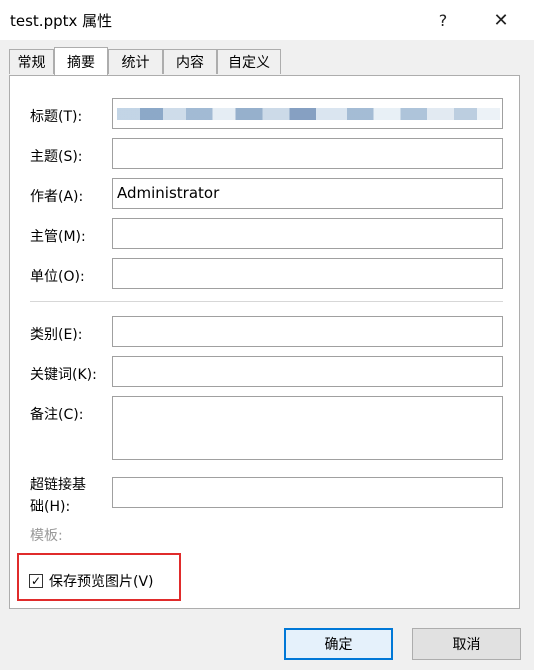 This screenshot has height=670, width=534. Describe the element at coordinates (338, 644) in the screenshot. I see `ok-button: 确定` at that location.